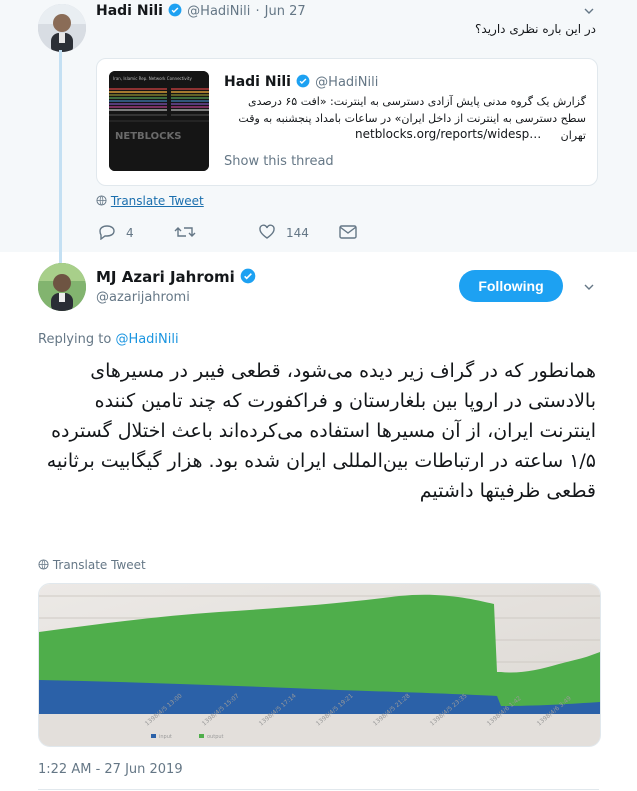 The height and width of the screenshot is (791, 637). What do you see at coordinates (535, 29) in the screenshot?
I see `parent-tweet-text: در این باره نظری دارید؟` at bounding box center [535, 29].